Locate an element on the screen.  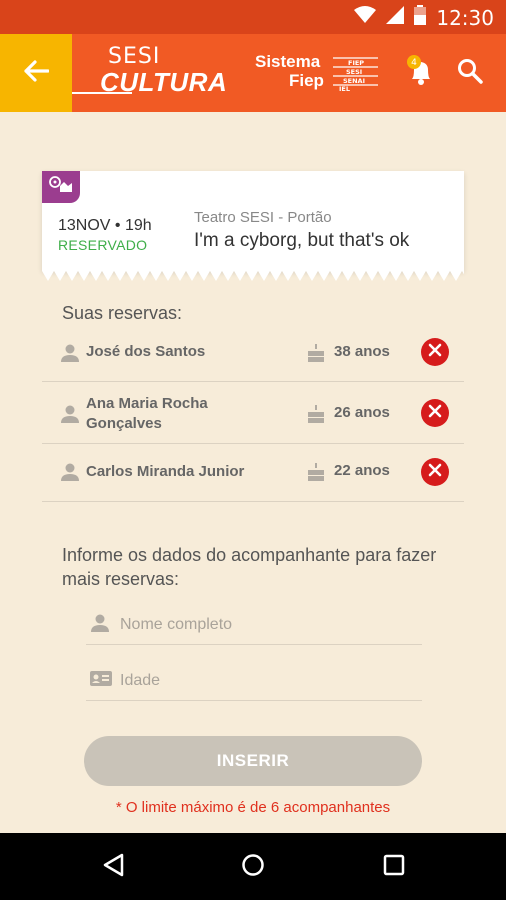
nav-home-button is located at coordinates (253, 867).